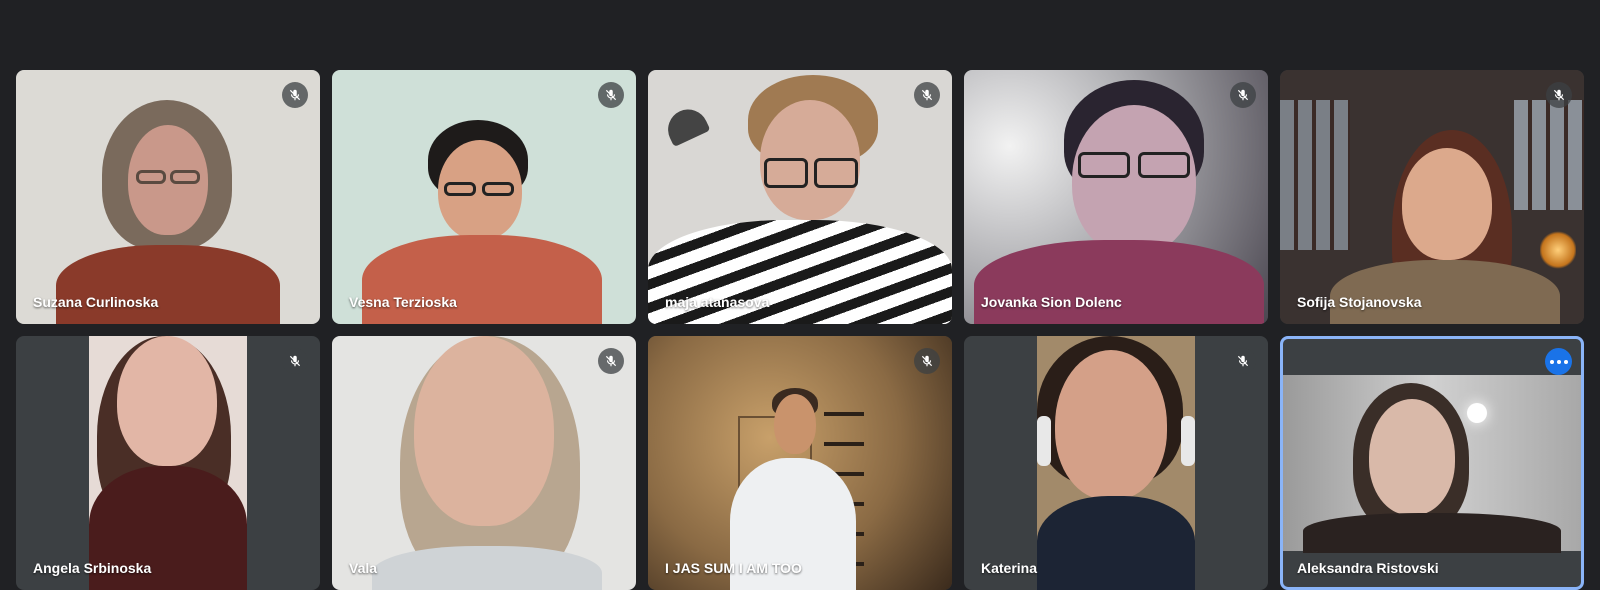 This screenshot has height=590, width=1600. I want to click on more-options-icon, so click(1558, 361).